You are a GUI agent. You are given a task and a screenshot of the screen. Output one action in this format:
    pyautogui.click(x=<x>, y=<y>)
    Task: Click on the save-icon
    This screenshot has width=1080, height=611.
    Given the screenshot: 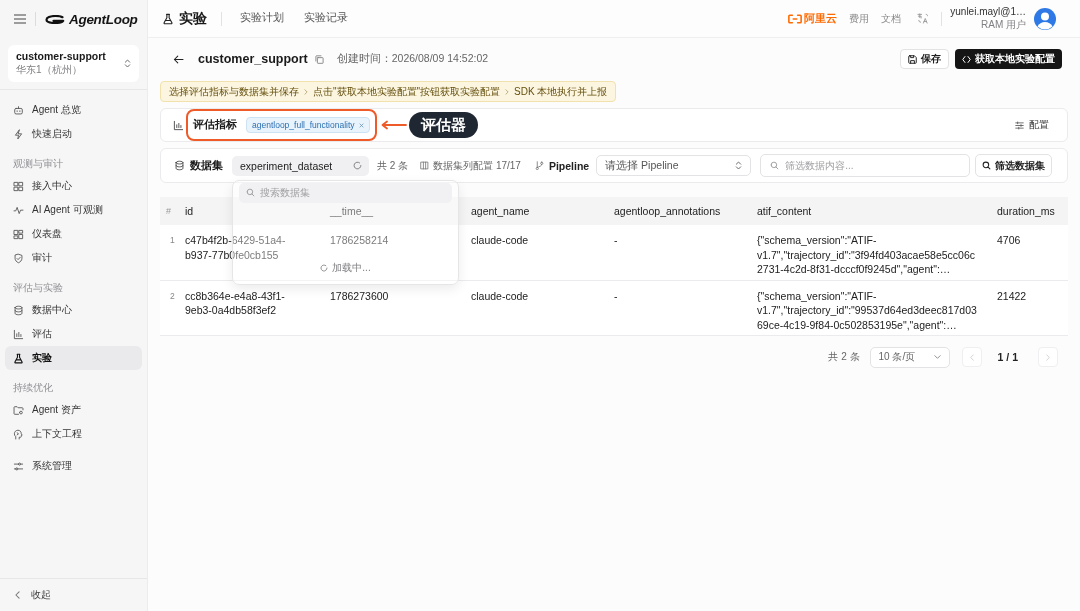 What is the action you would take?
    pyautogui.click(x=912, y=59)
    